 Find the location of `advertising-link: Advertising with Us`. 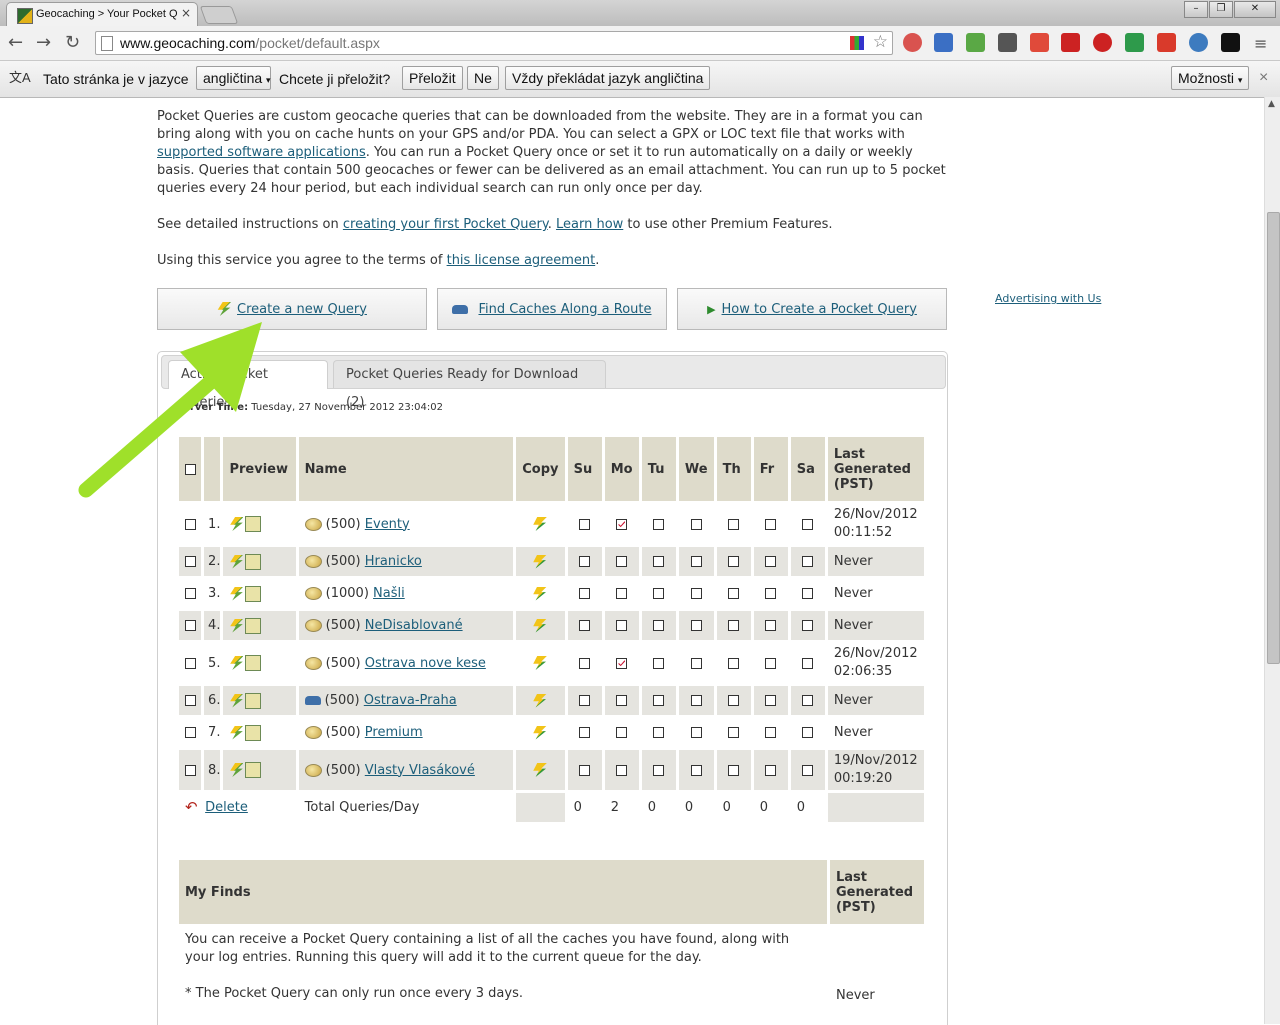

advertising-link: Advertising with Us is located at coordinates (1048, 298).